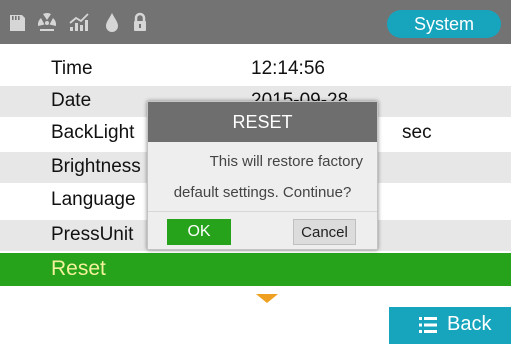 Image resolution: width=511 pixels, height=344 pixels. What do you see at coordinates (262, 192) in the screenshot?
I see `dialog-message-line2: default settings. Continue?` at bounding box center [262, 192].